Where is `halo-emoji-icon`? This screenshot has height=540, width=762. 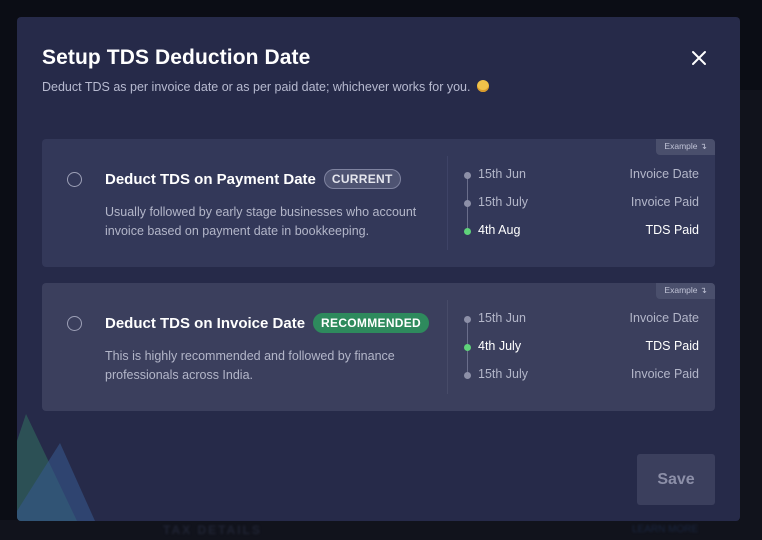 halo-emoji-icon is located at coordinates (482, 86).